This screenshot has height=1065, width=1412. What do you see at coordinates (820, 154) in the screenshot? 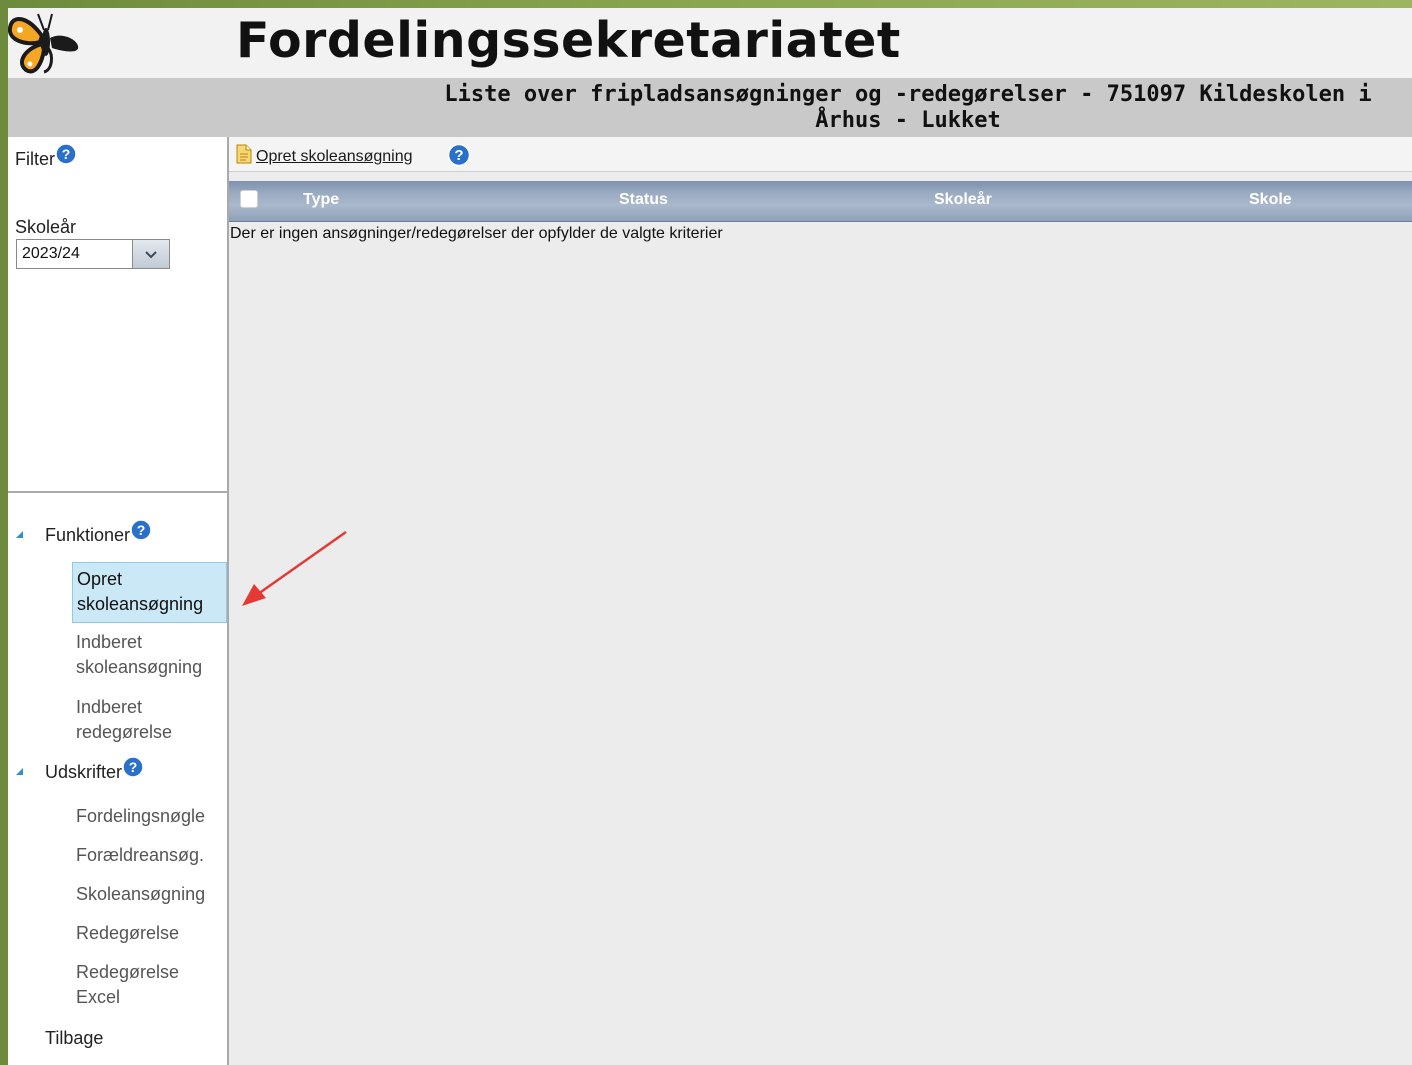
I see `toolbar: Opret skoleansøgning ?` at bounding box center [820, 154].